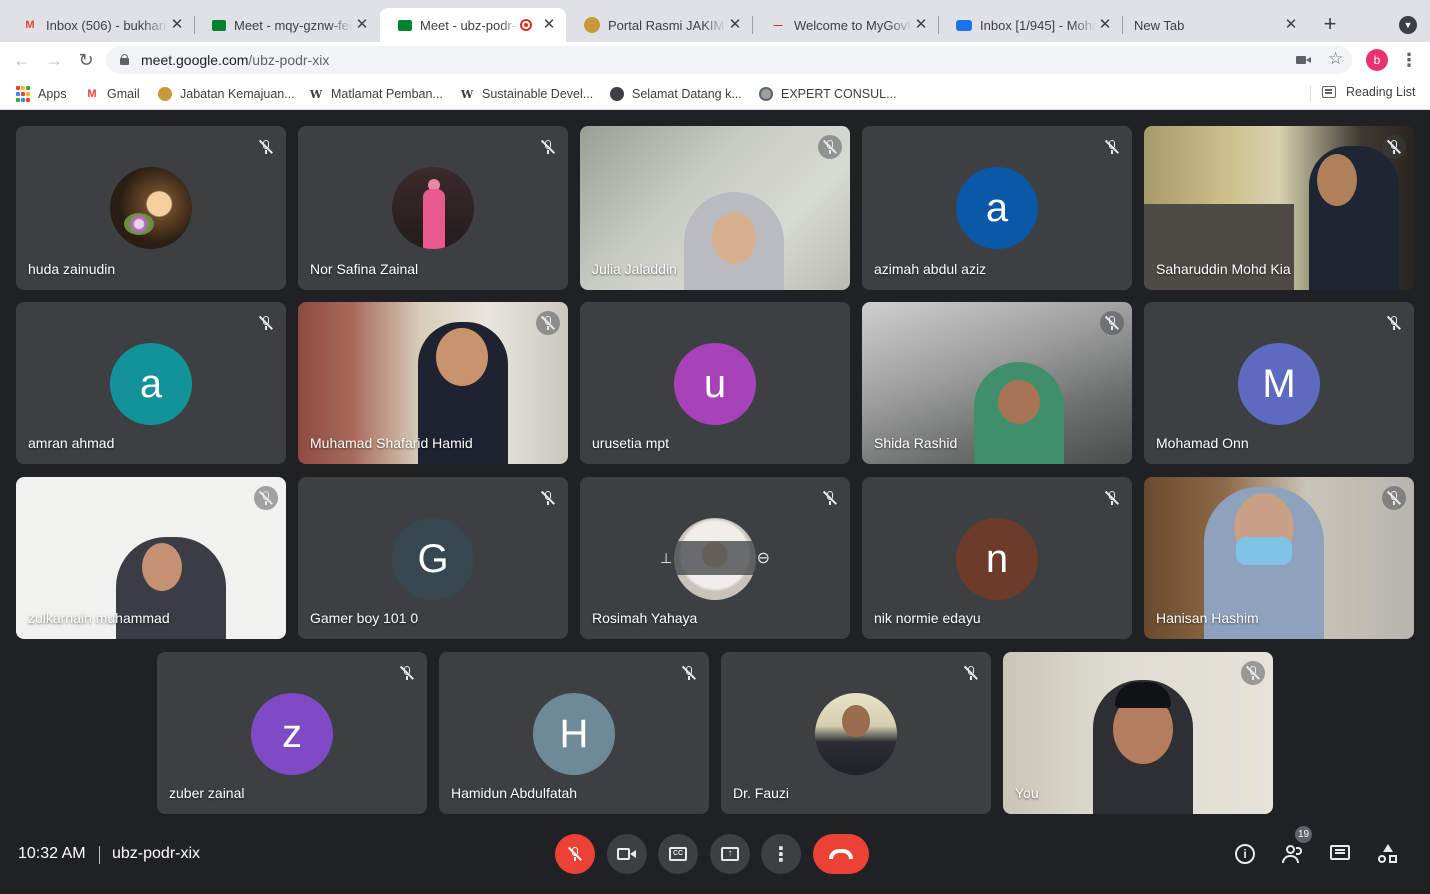  I want to click on present-screen-button: ↑, so click(730, 854).